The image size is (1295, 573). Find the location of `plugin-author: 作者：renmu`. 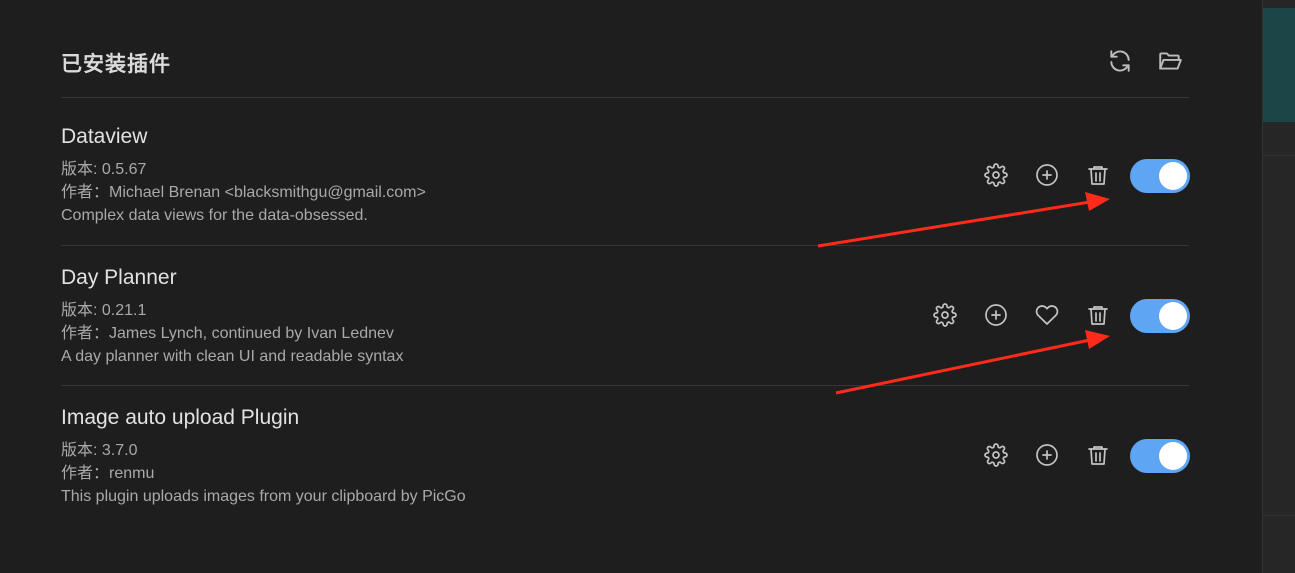

plugin-author: 作者：renmu is located at coordinates (108, 473).